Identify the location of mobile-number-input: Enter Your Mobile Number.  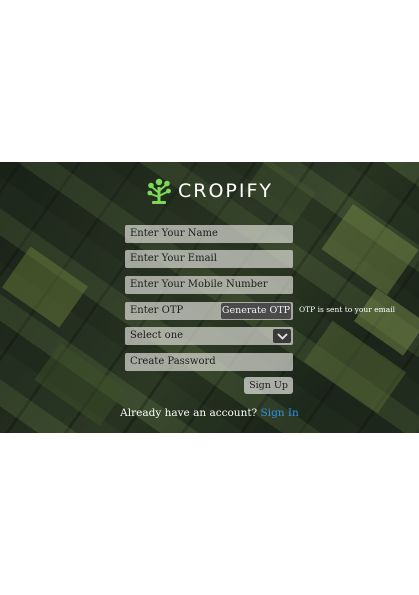
(209, 285).